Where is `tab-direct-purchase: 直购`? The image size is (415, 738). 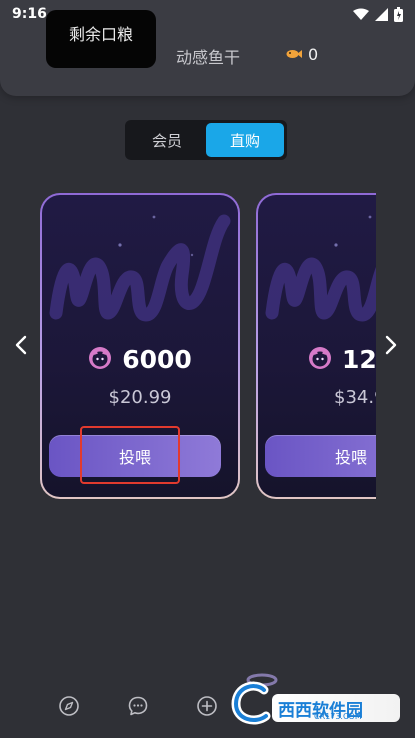
tab-direct-purchase: 直购 is located at coordinates (245, 140).